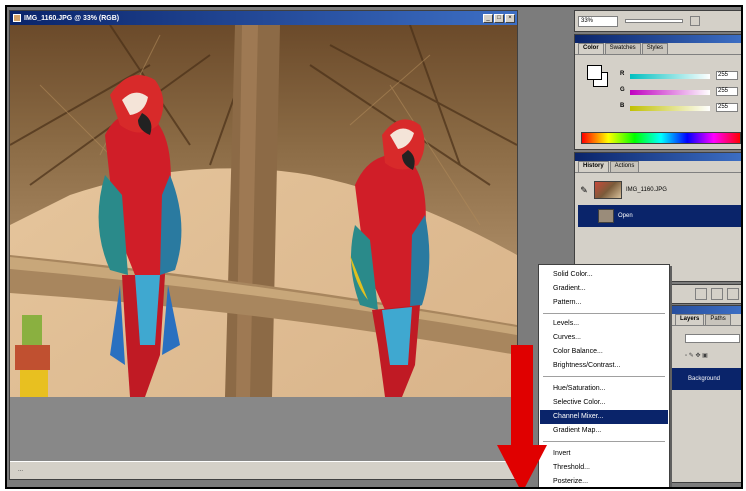  Describe the element at coordinates (655, 48) in the screenshot. I see `tab-styles: Styles` at that location.